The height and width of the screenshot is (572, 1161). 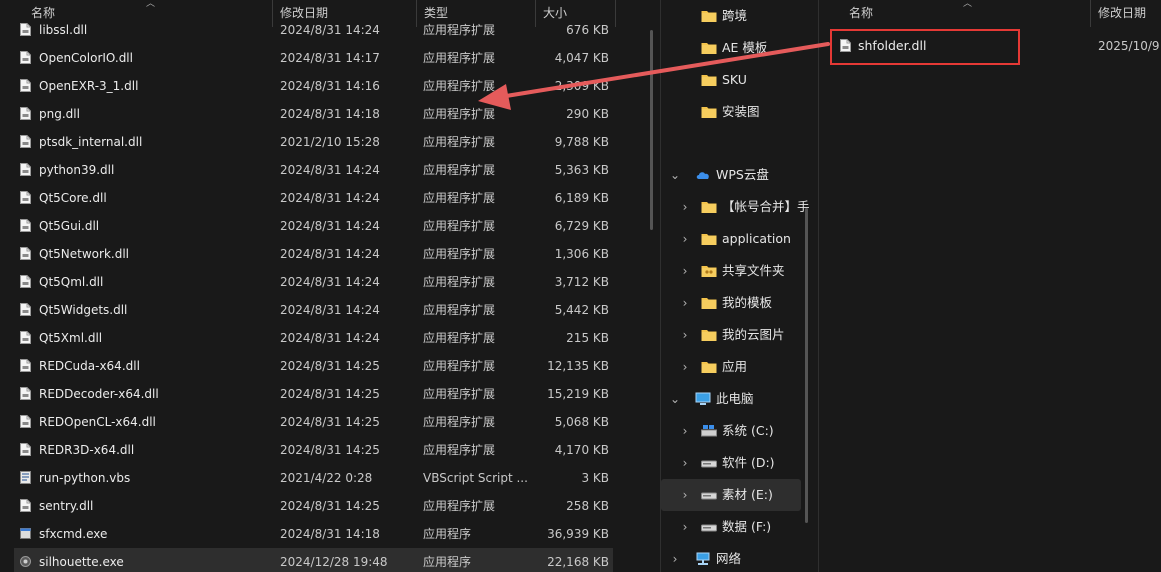 What do you see at coordinates (709, 464) in the screenshot?
I see `drive-icon` at bounding box center [709, 464].